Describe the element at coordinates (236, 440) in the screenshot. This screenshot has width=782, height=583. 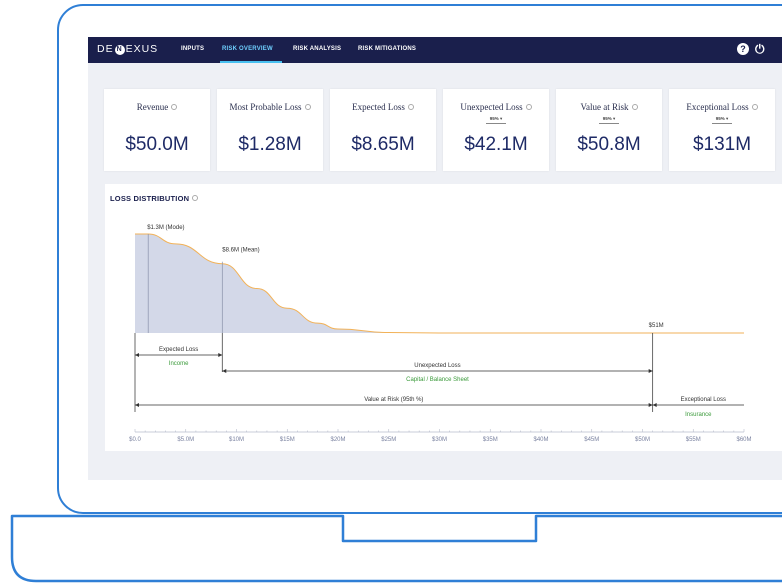
I see `x-tick-label: $10M` at that location.